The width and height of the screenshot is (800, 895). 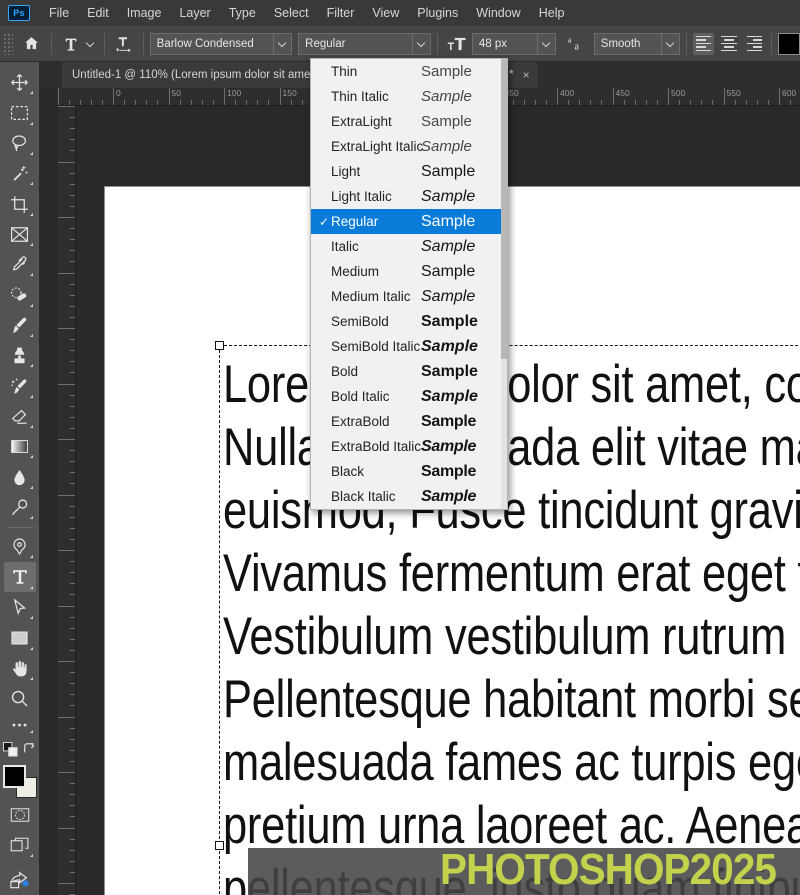 What do you see at coordinates (526, 75) in the screenshot?
I see `close-icon: ×` at bounding box center [526, 75].